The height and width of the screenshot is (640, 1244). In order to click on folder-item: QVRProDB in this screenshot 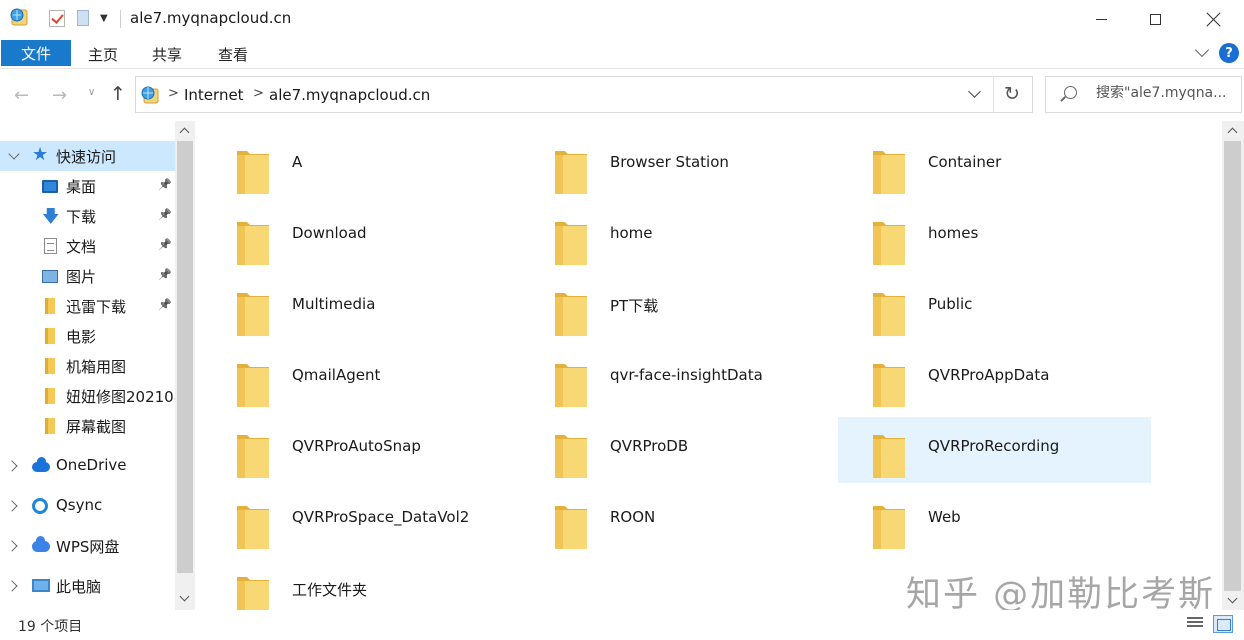, I will do `click(676, 450)`.